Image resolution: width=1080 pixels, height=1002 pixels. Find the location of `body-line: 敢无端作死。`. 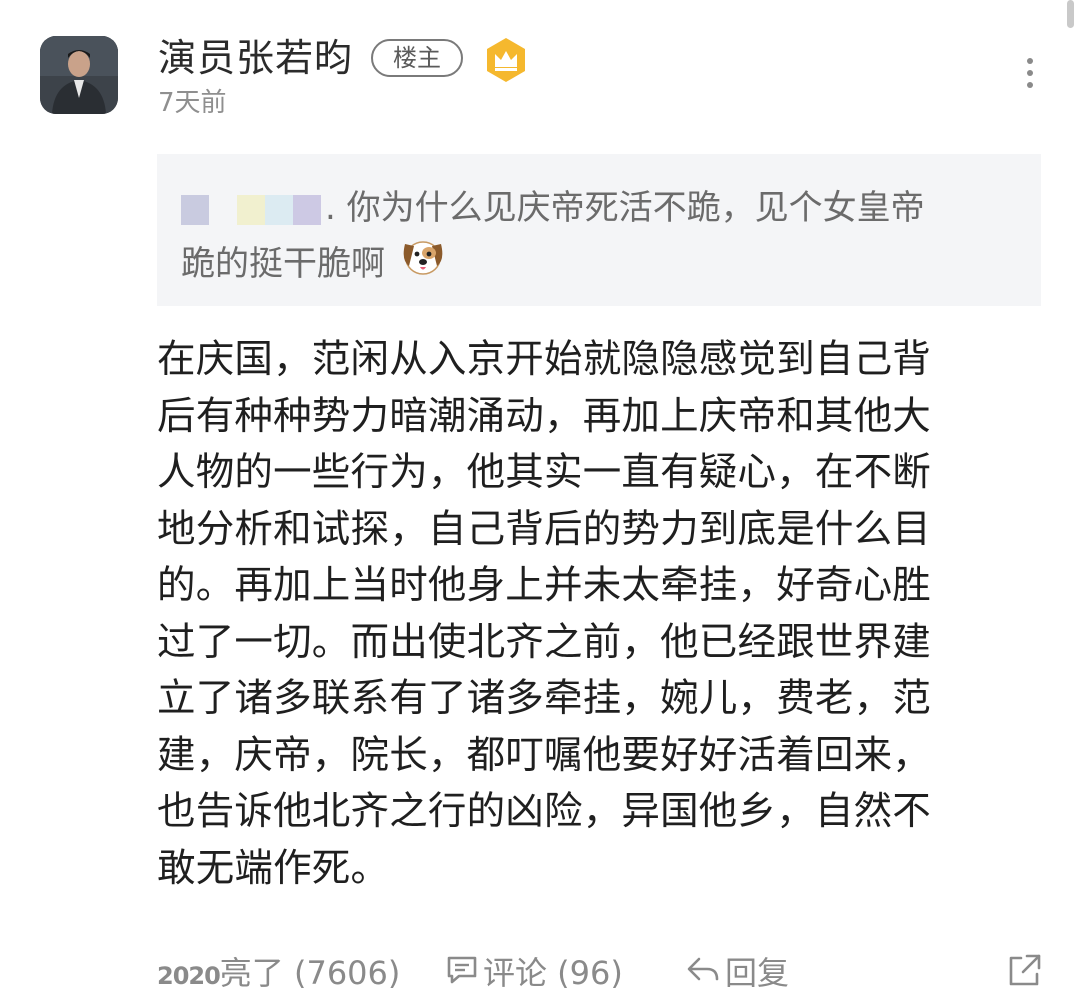

body-line: 敢无端作死。 is located at coordinates (273, 868).